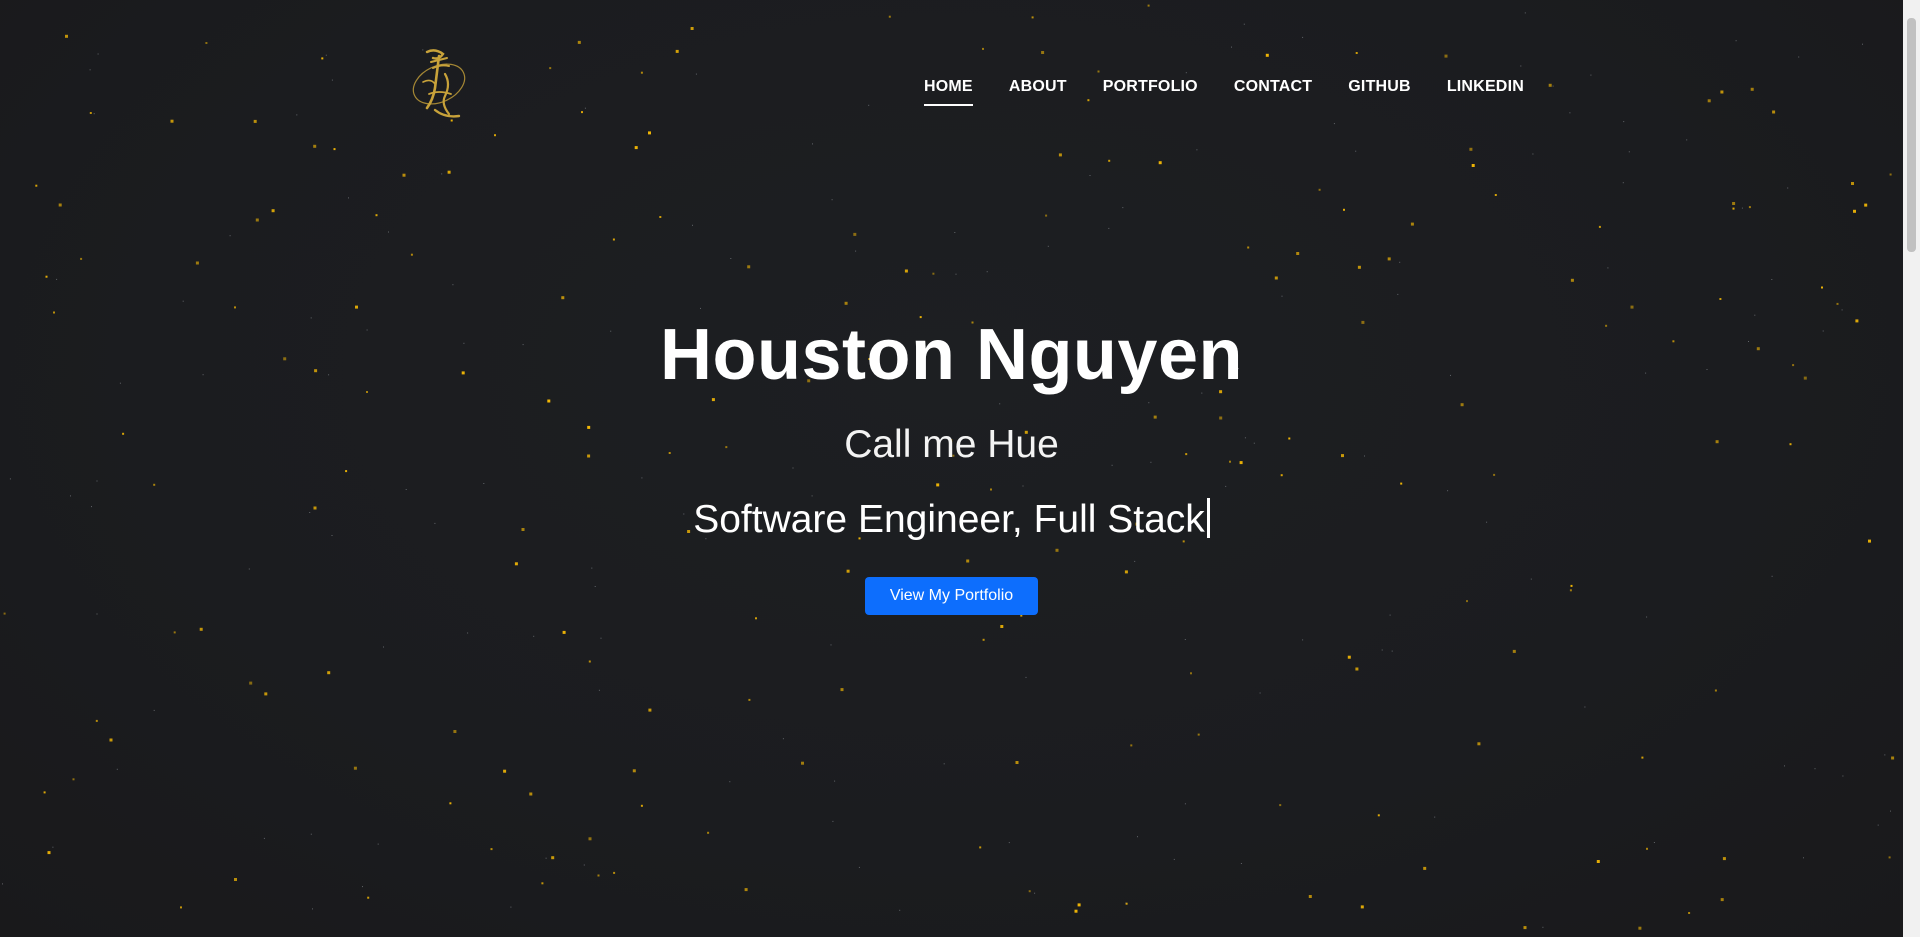 The image size is (1920, 937). Describe the element at coordinates (951, 596) in the screenshot. I see `view-portfolio-button: View My Portfolio` at that location.